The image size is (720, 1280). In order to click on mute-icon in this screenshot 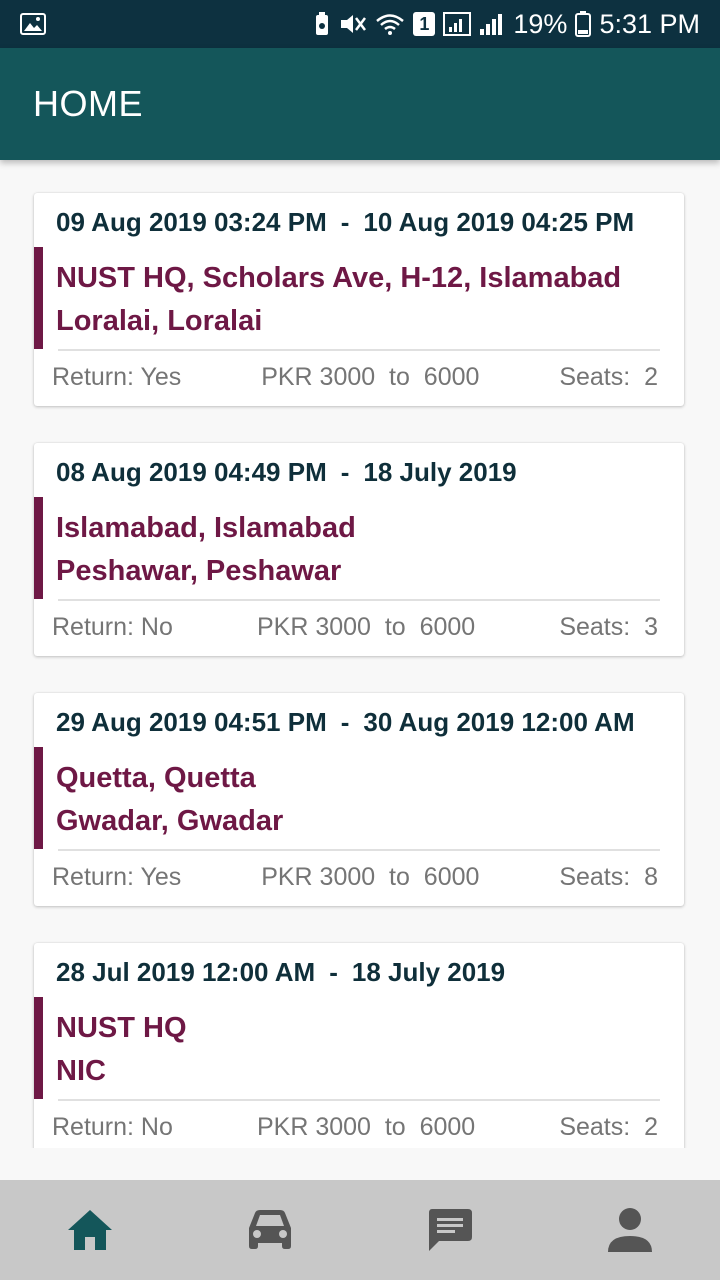, I will do `click(353, 24)`.